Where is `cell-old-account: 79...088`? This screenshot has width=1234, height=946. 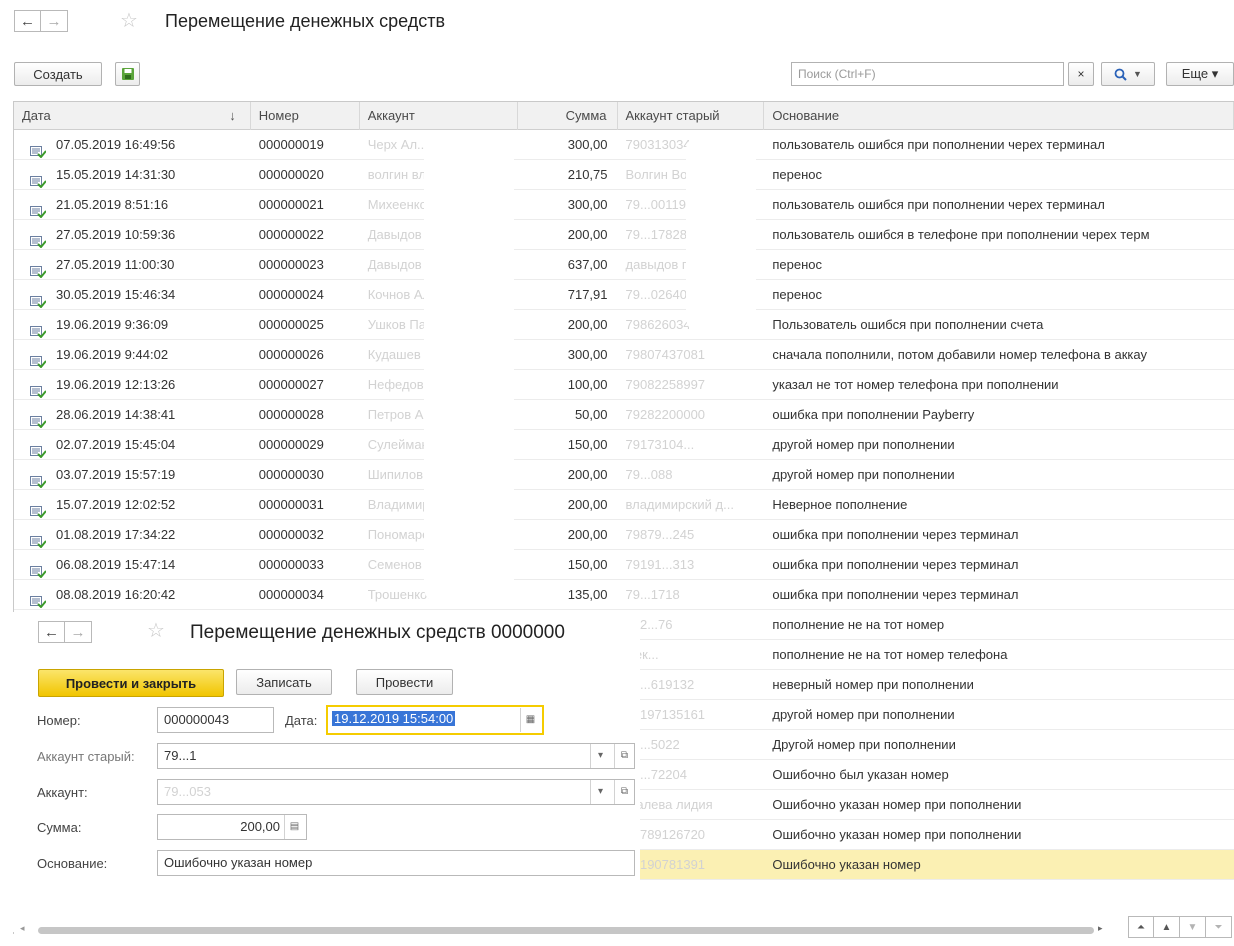 cell-old-account: 79...088 is located at coordinates (649, 474).